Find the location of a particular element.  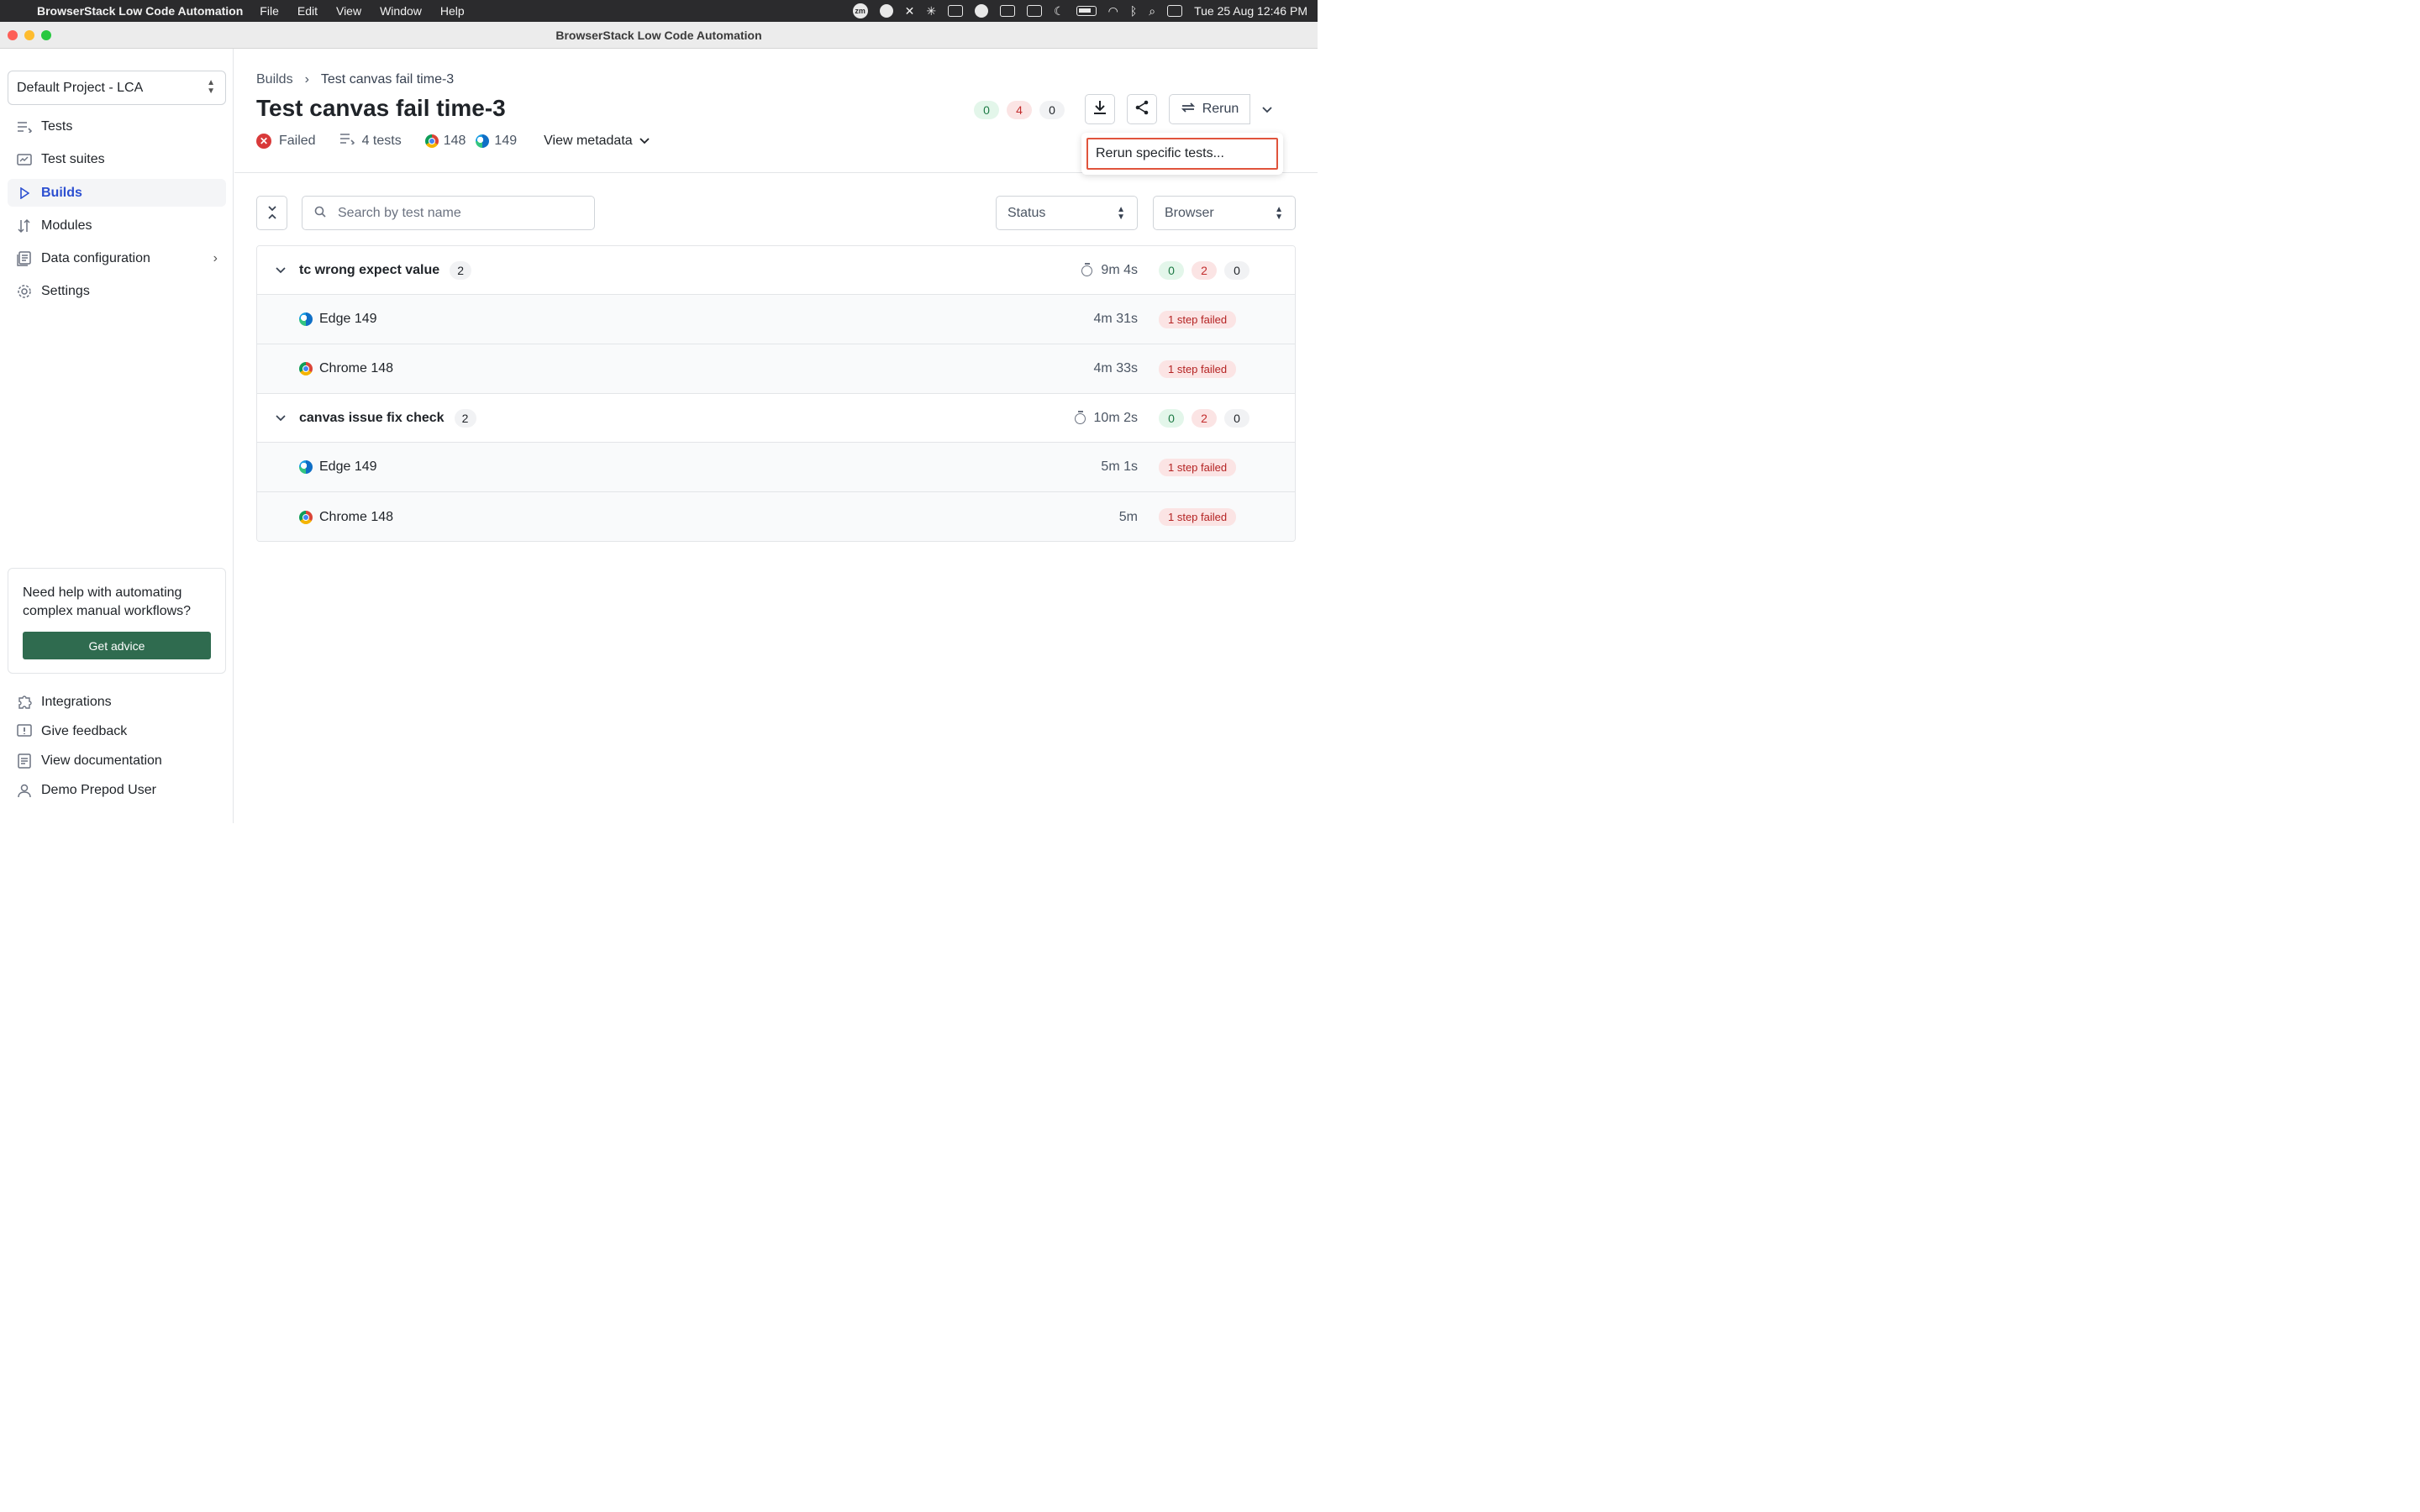

tool-icon: ✕ is located at coordinates (910, 11).